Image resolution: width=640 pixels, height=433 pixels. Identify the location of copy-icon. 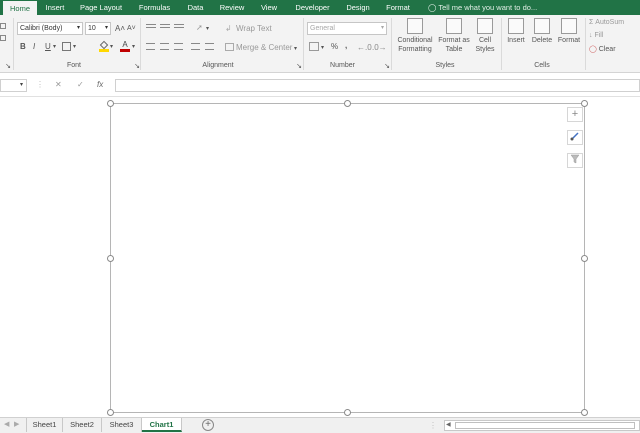
(3, 26).